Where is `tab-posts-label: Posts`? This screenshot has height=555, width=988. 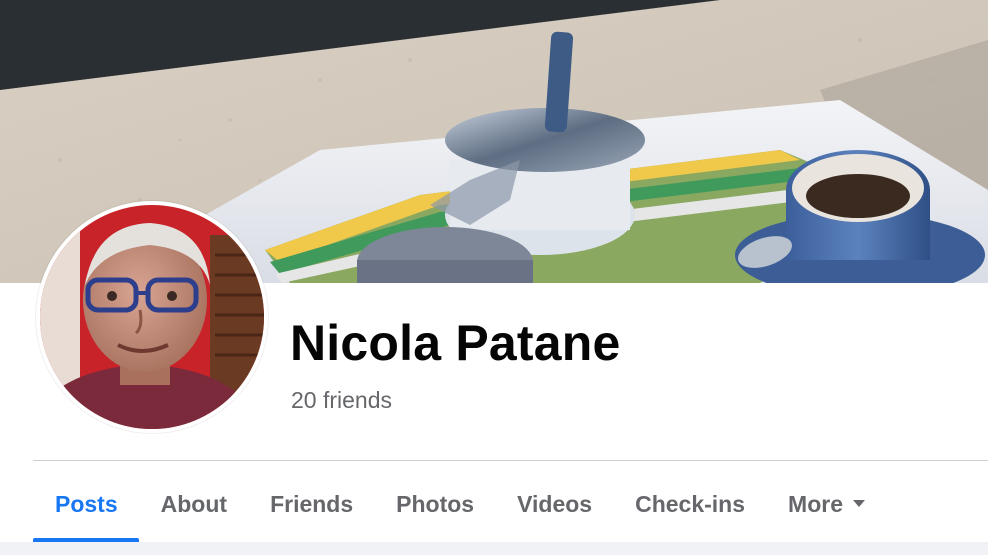 tab-posts-label: Posts is located at coordinates (86, 503).